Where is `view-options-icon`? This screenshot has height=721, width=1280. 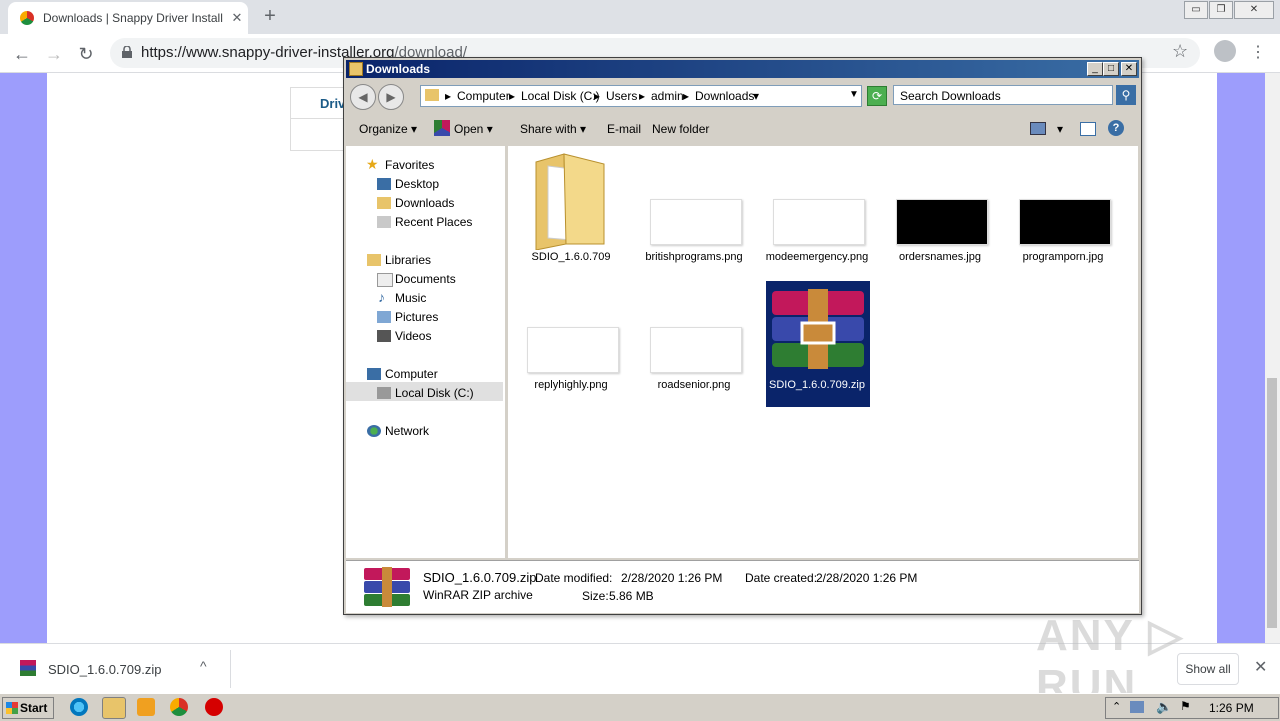 view-options-icon is located at coordinates (1038, 128).